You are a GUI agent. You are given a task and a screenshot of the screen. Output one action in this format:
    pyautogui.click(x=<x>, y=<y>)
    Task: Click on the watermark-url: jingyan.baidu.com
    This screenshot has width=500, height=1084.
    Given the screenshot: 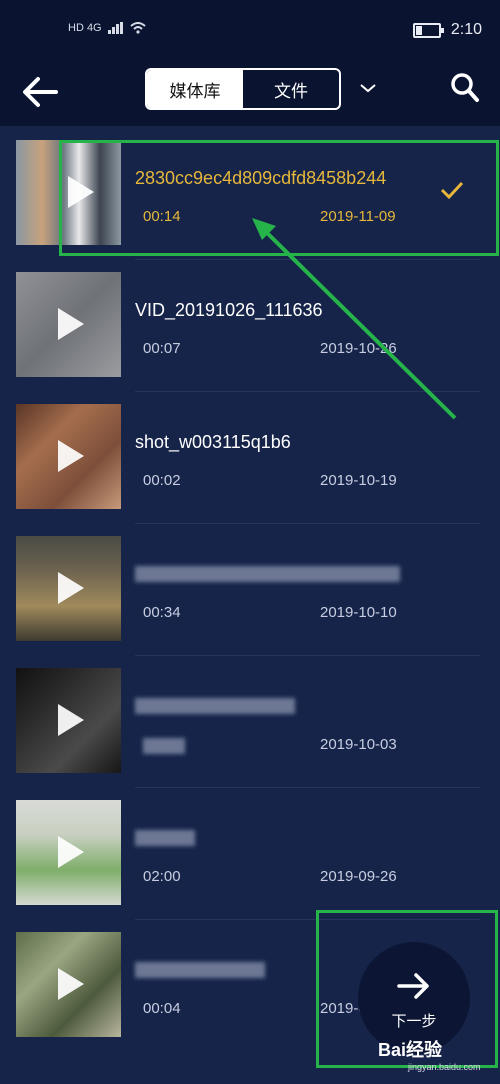 What is the action you would take?
    pyautogui.click(x=444, y=1067)
    